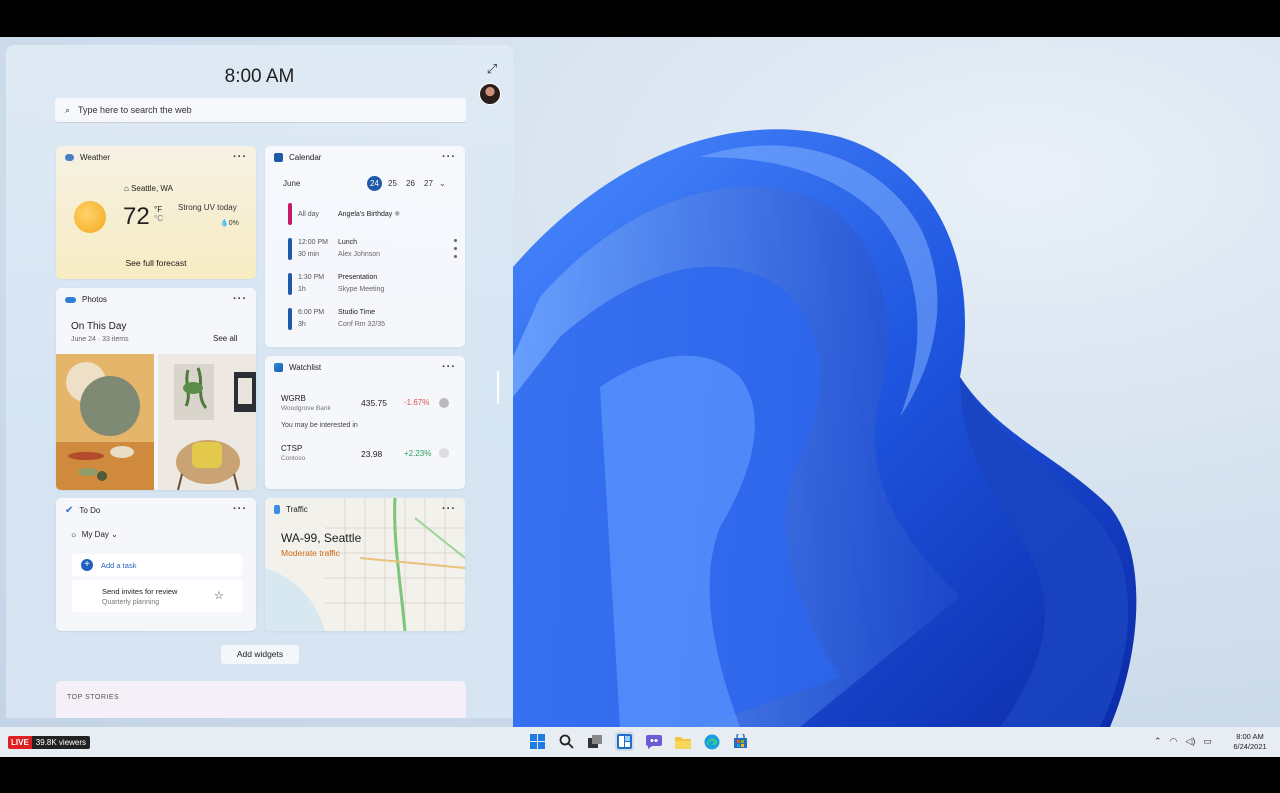  I want to click on chevron-up-icon: ⌃, so click(1158, 741).